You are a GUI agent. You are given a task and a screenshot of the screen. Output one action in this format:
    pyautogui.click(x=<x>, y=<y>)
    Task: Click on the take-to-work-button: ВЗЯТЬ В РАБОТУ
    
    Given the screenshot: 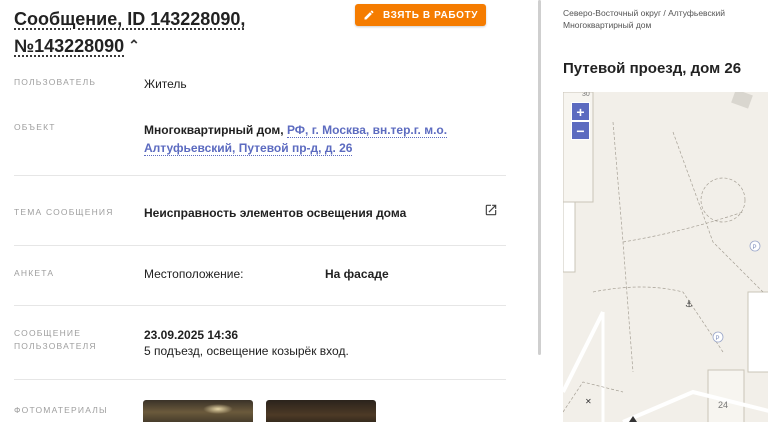 What is the action you would take?
    pyautogui.click(x=420, y=15)
    